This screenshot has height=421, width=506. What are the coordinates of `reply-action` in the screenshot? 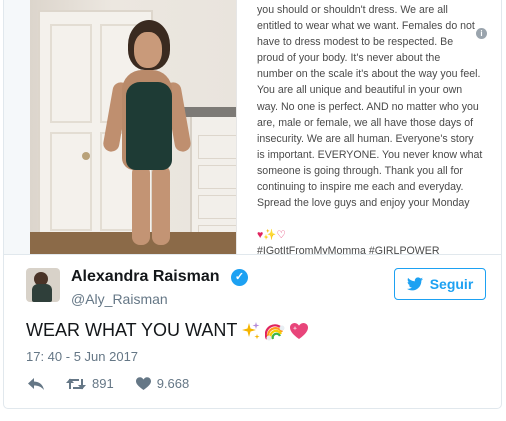 It's located at (36, 384).